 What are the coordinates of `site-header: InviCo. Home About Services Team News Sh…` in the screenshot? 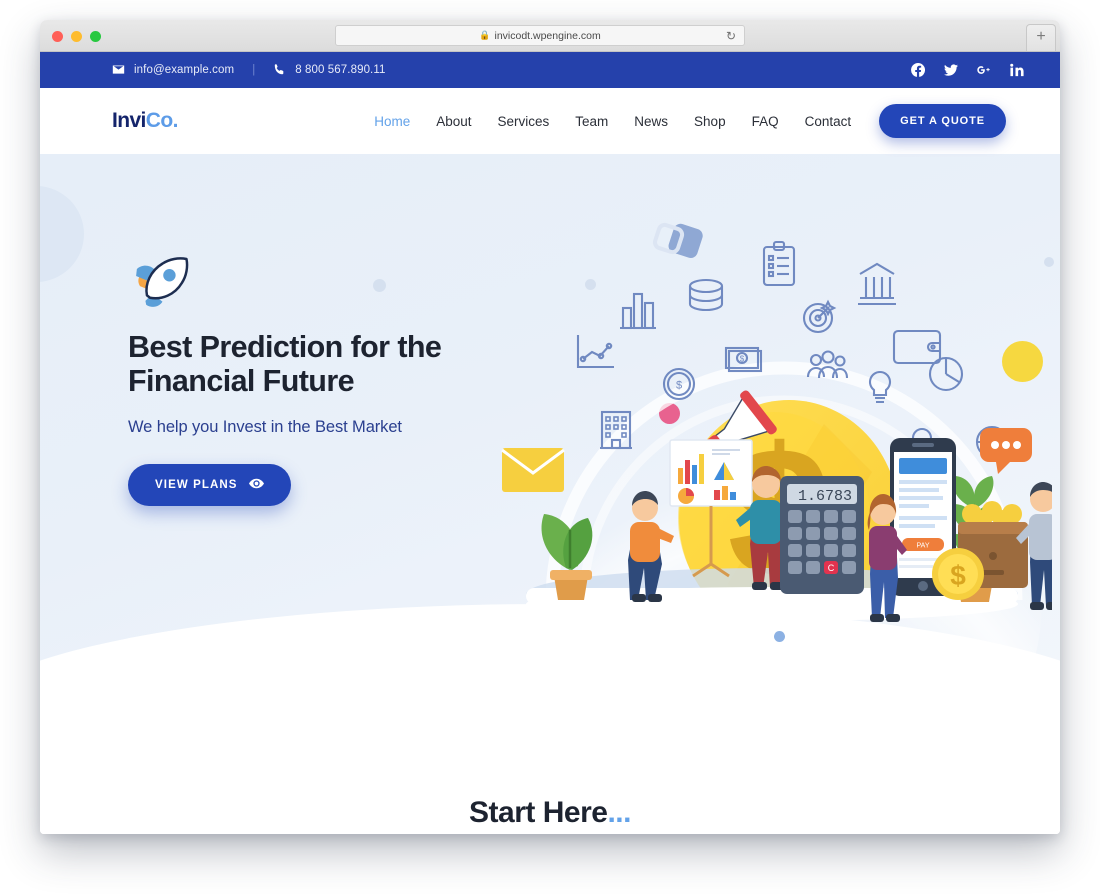 It's located at (550, 121).